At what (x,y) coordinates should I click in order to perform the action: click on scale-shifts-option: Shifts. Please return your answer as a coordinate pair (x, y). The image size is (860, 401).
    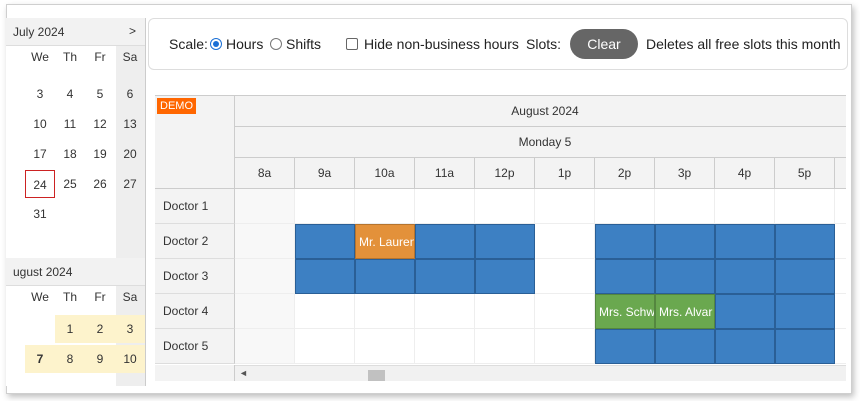
    Looking at the image, I should click on (295, 44).